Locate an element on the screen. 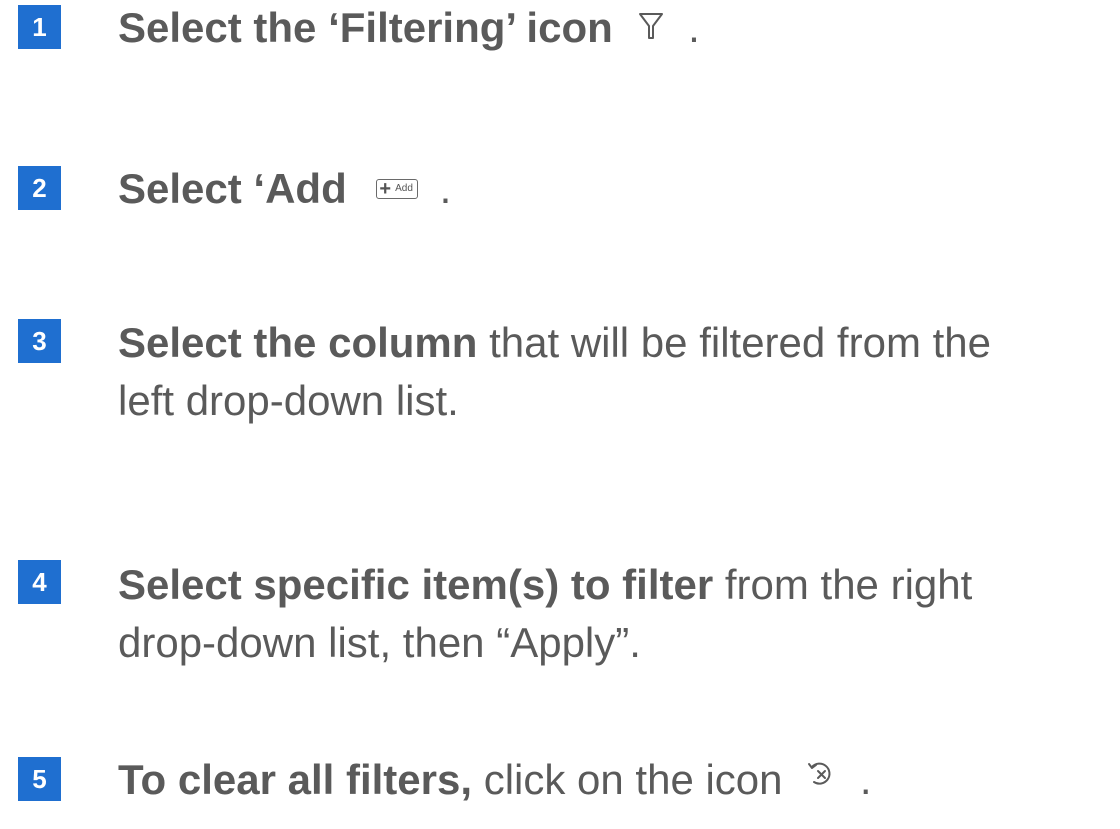  step-text: Select ‘Add + Add . is located at coordinates (284, 189).